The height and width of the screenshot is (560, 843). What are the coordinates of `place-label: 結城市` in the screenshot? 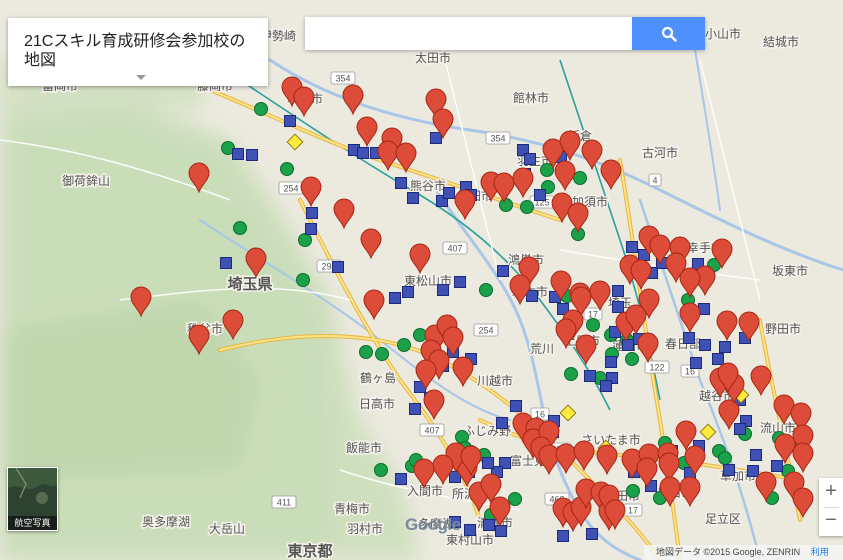 It's located at (781, 41).